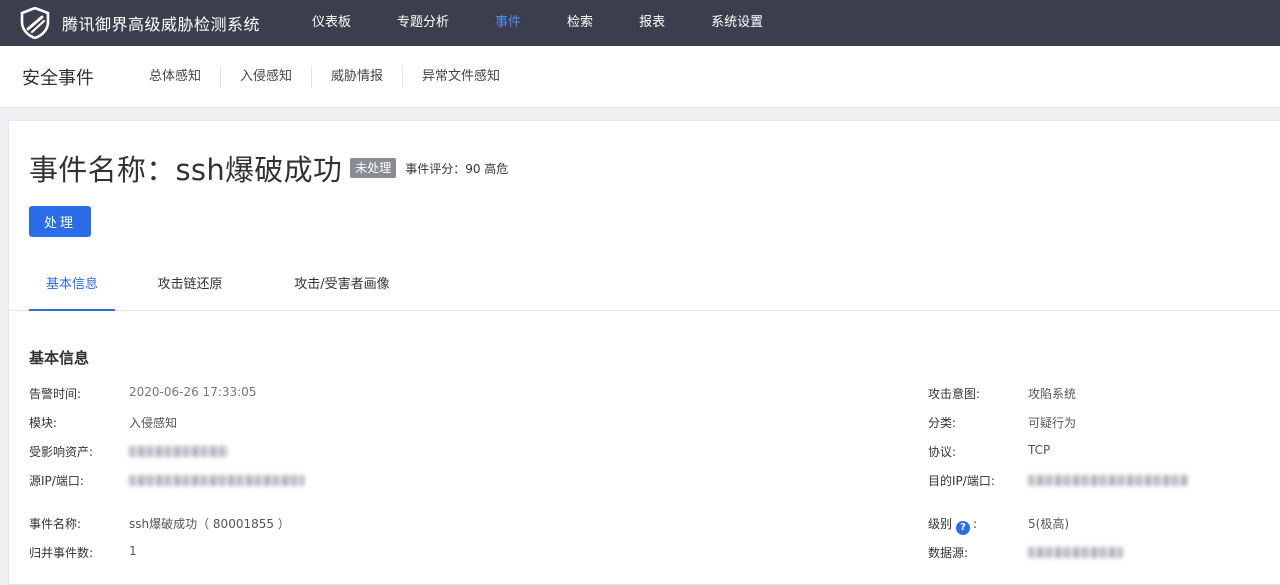  What do you see at coordinates (940, 524) in the screenshot?
I see `level-label-text: 级别` at bounding box center [940, 524].